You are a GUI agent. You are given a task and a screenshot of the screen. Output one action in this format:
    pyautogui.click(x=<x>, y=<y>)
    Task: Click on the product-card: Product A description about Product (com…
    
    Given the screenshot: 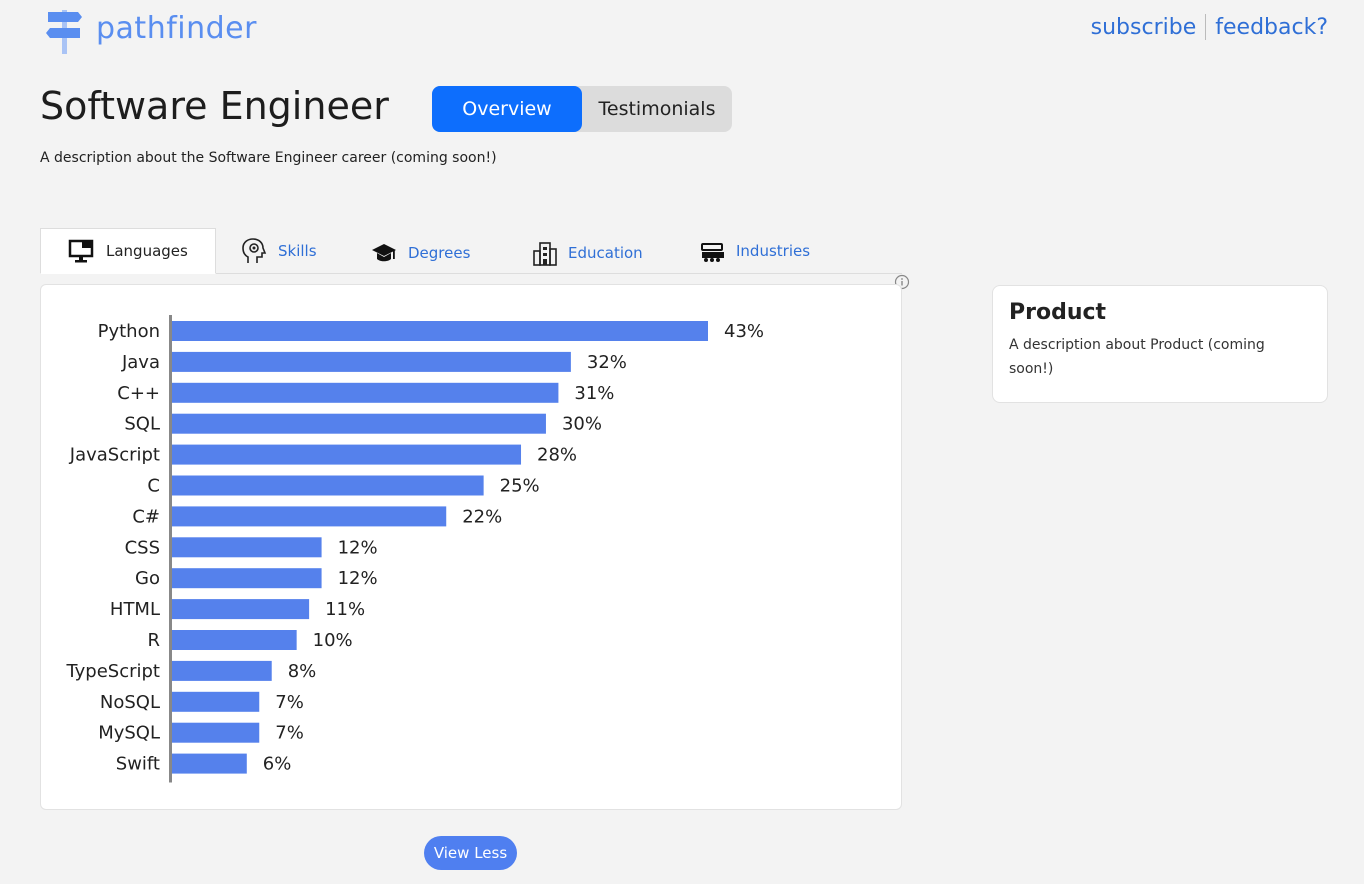 What is the action you would take?
    pyautogui.click(x=1160, y=344)
    